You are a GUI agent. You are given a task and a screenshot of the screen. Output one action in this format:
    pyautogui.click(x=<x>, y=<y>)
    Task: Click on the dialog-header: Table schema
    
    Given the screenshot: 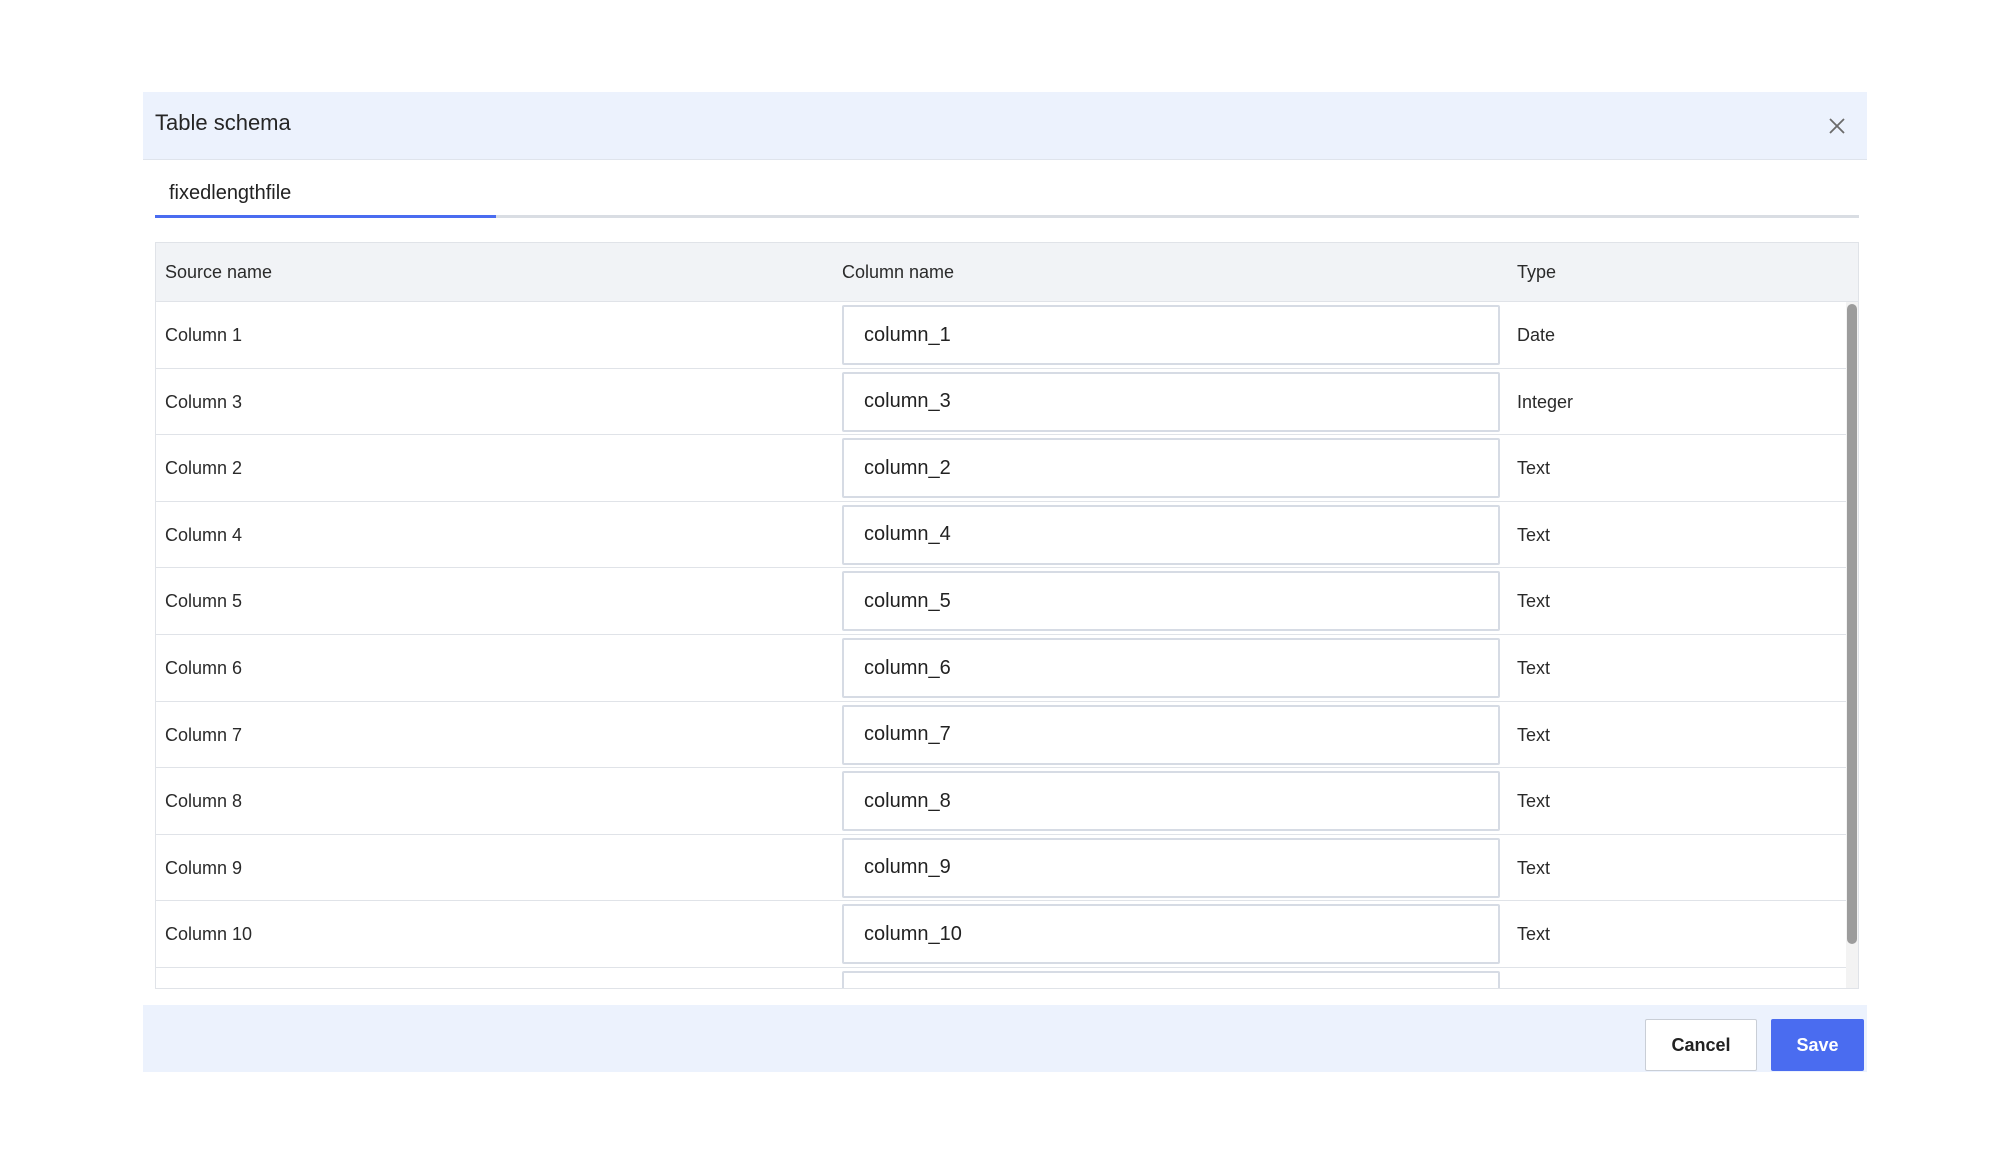 What is the action you would take?
    pyautogui.click(x=1005, y=126)
    